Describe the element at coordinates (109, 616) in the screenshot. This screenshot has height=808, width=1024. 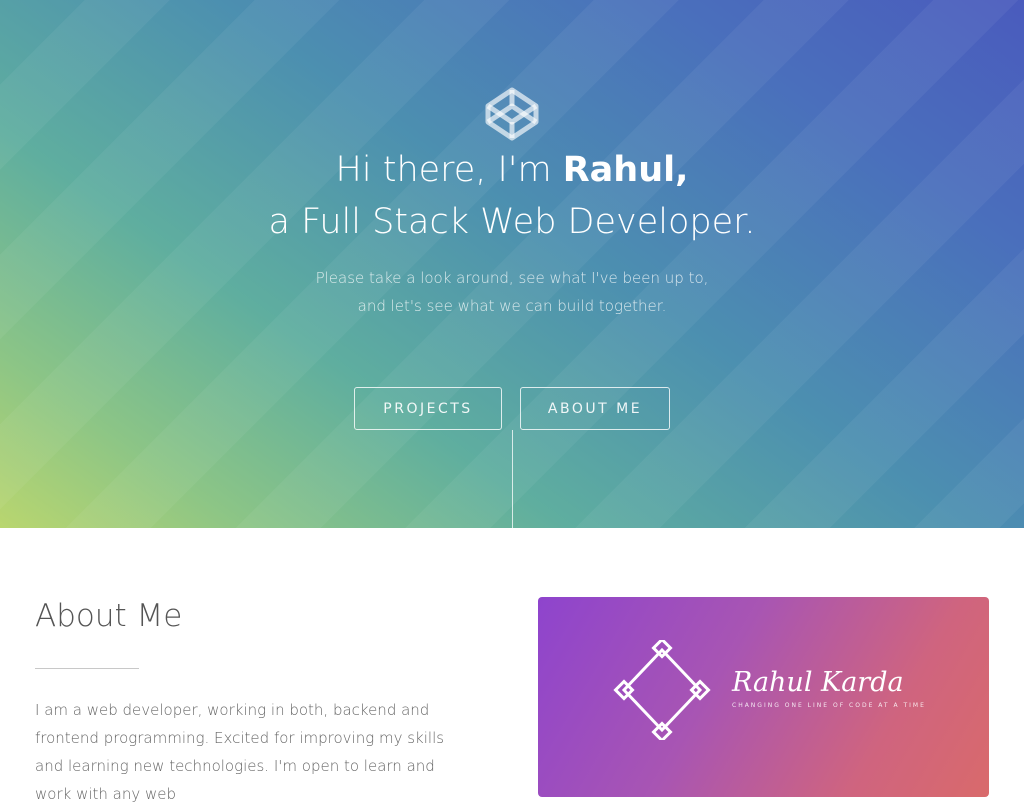
I see `about-title: About Me` at that location.